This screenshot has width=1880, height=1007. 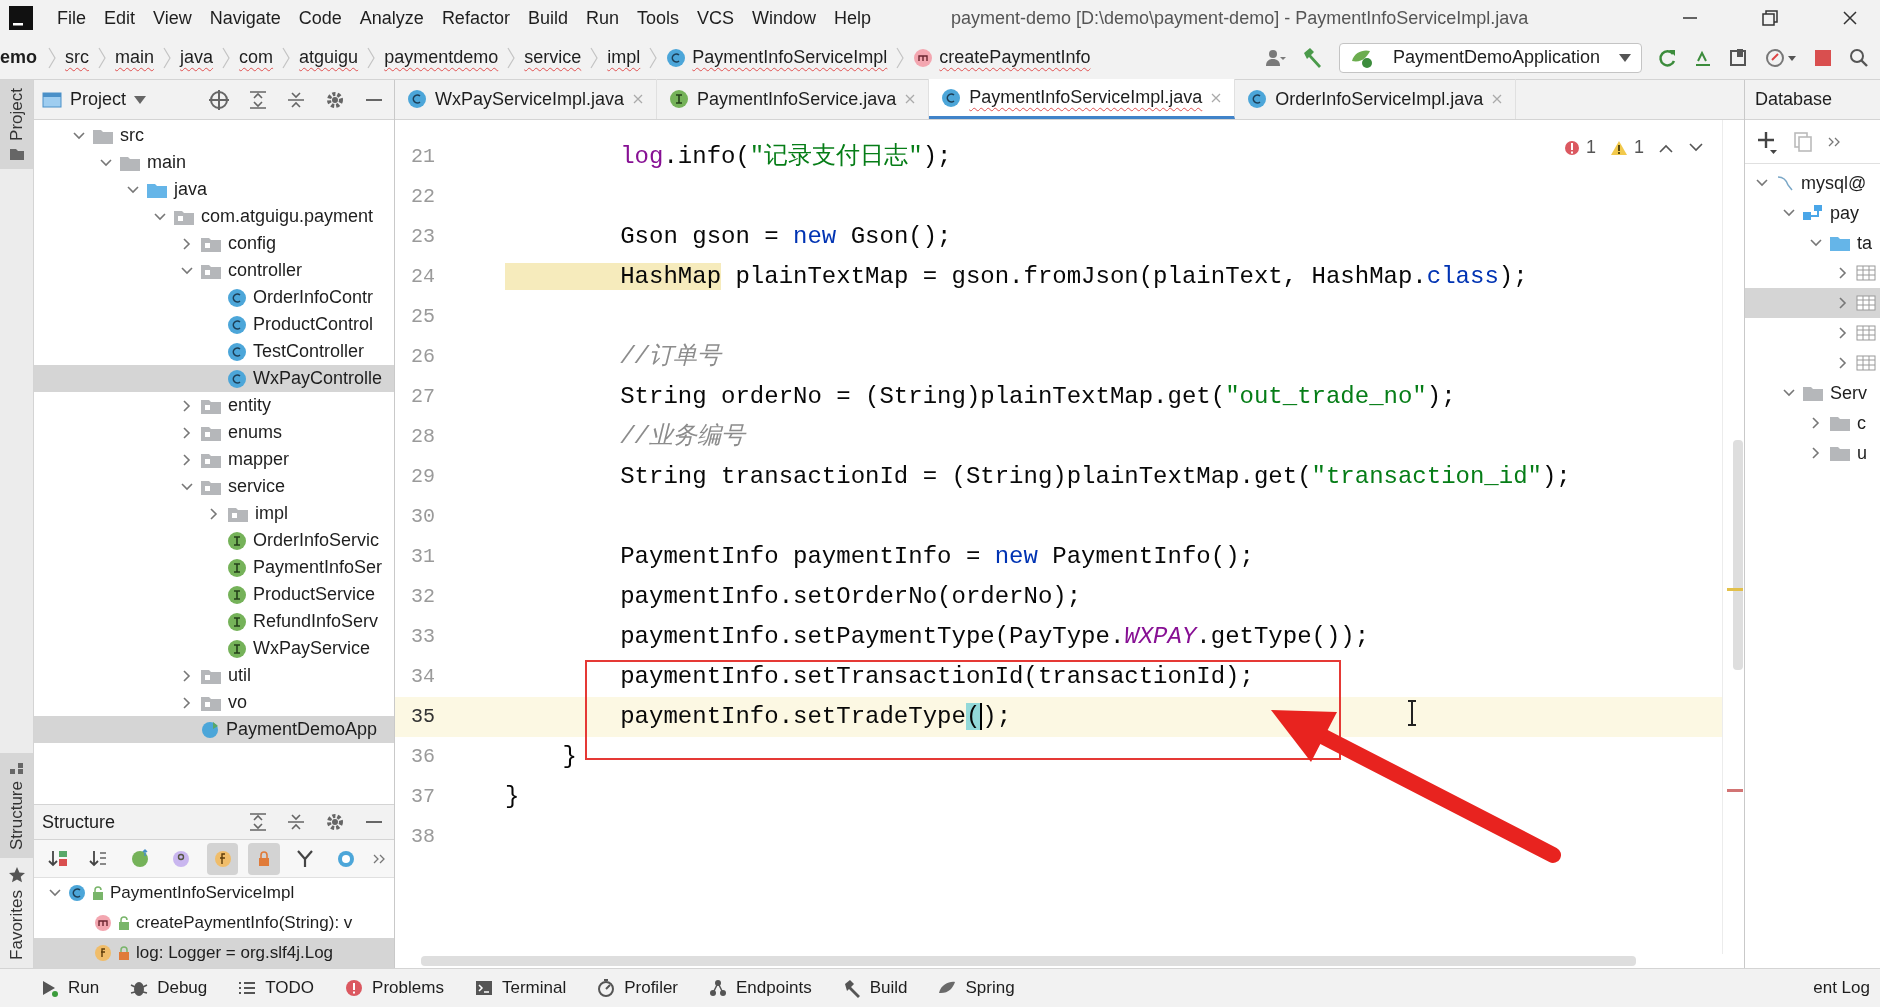 I want to click on tree-item: log: Logger = org.slf4j.Log, so click(x=214, y=953).